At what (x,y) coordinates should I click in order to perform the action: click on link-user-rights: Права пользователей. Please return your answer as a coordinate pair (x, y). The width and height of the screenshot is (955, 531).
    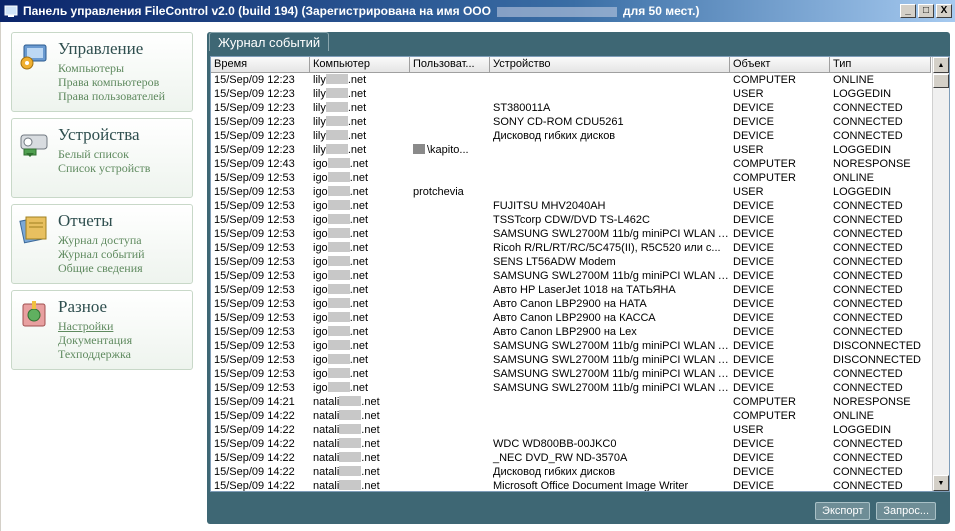
    Looking at the image, I should click on (125, 96).